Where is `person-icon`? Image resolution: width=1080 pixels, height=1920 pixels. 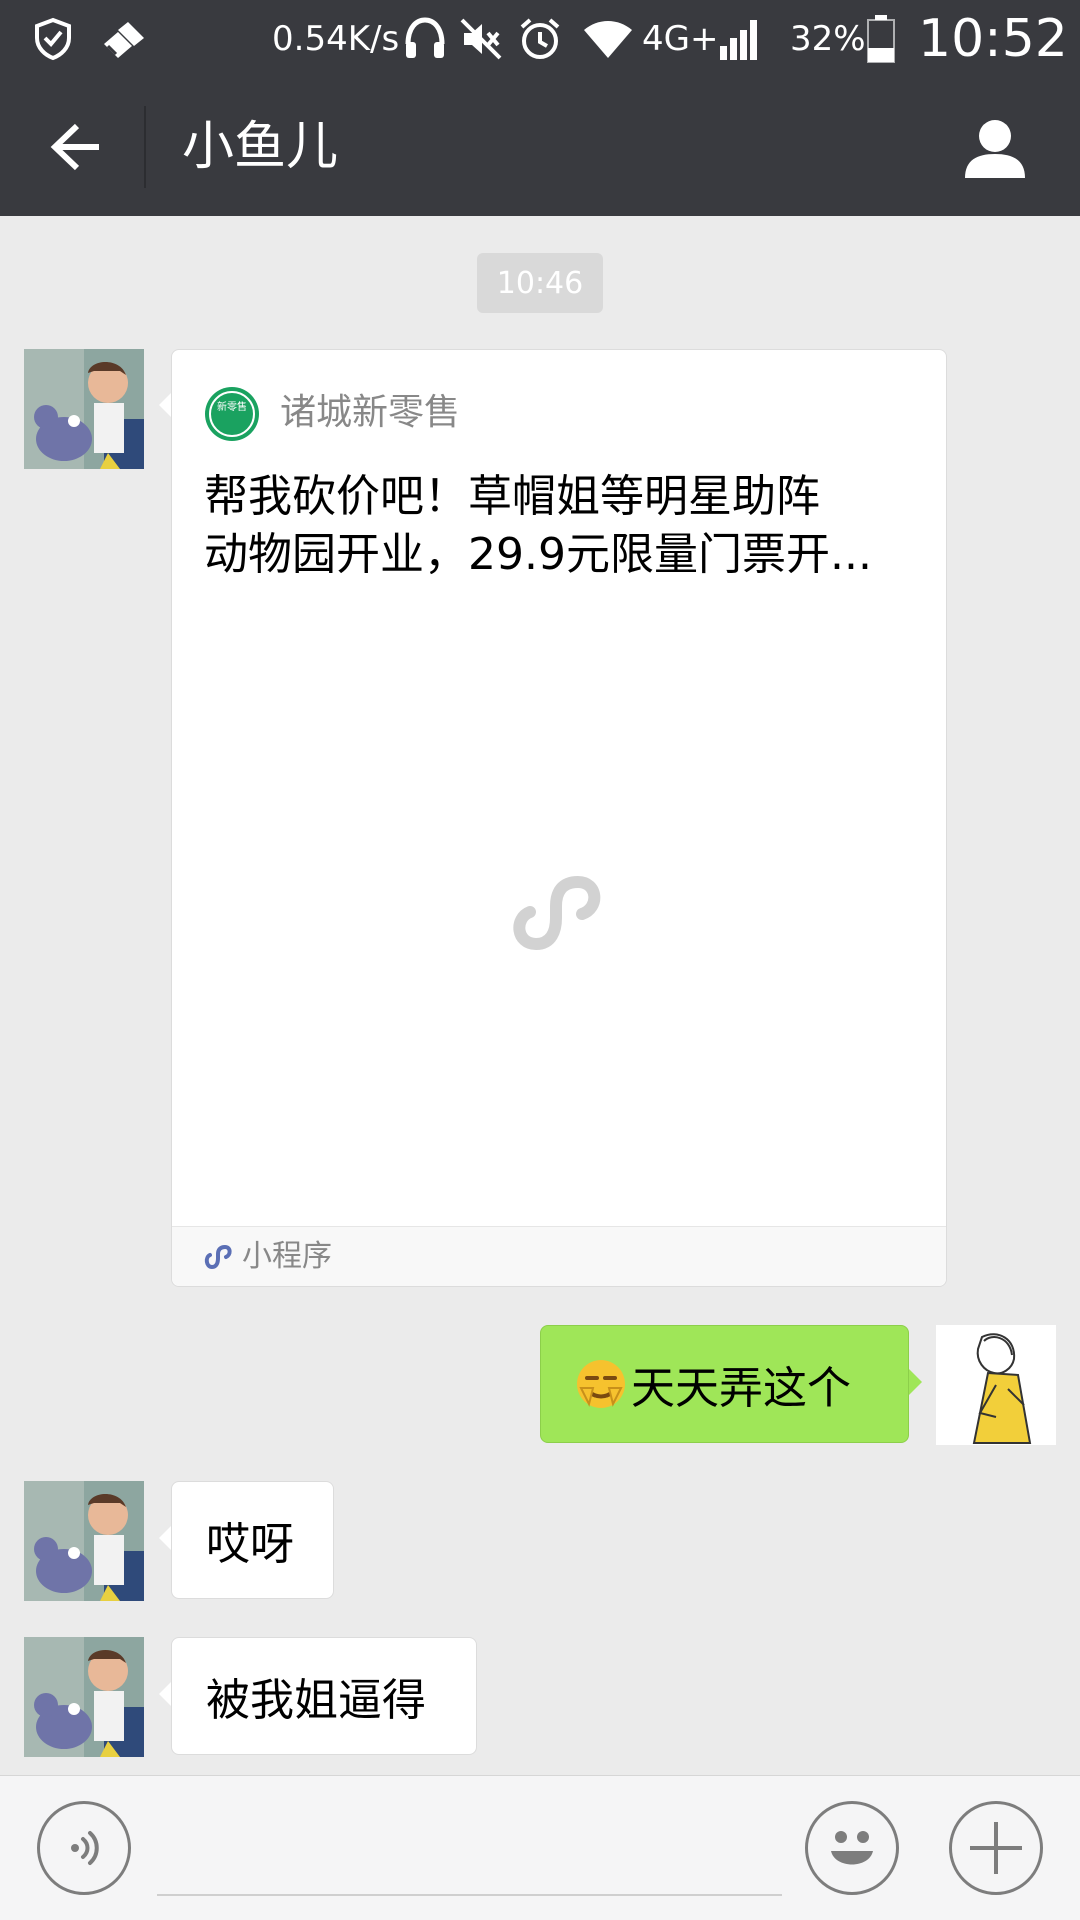
person-icon is located at coordinates (995, 149).